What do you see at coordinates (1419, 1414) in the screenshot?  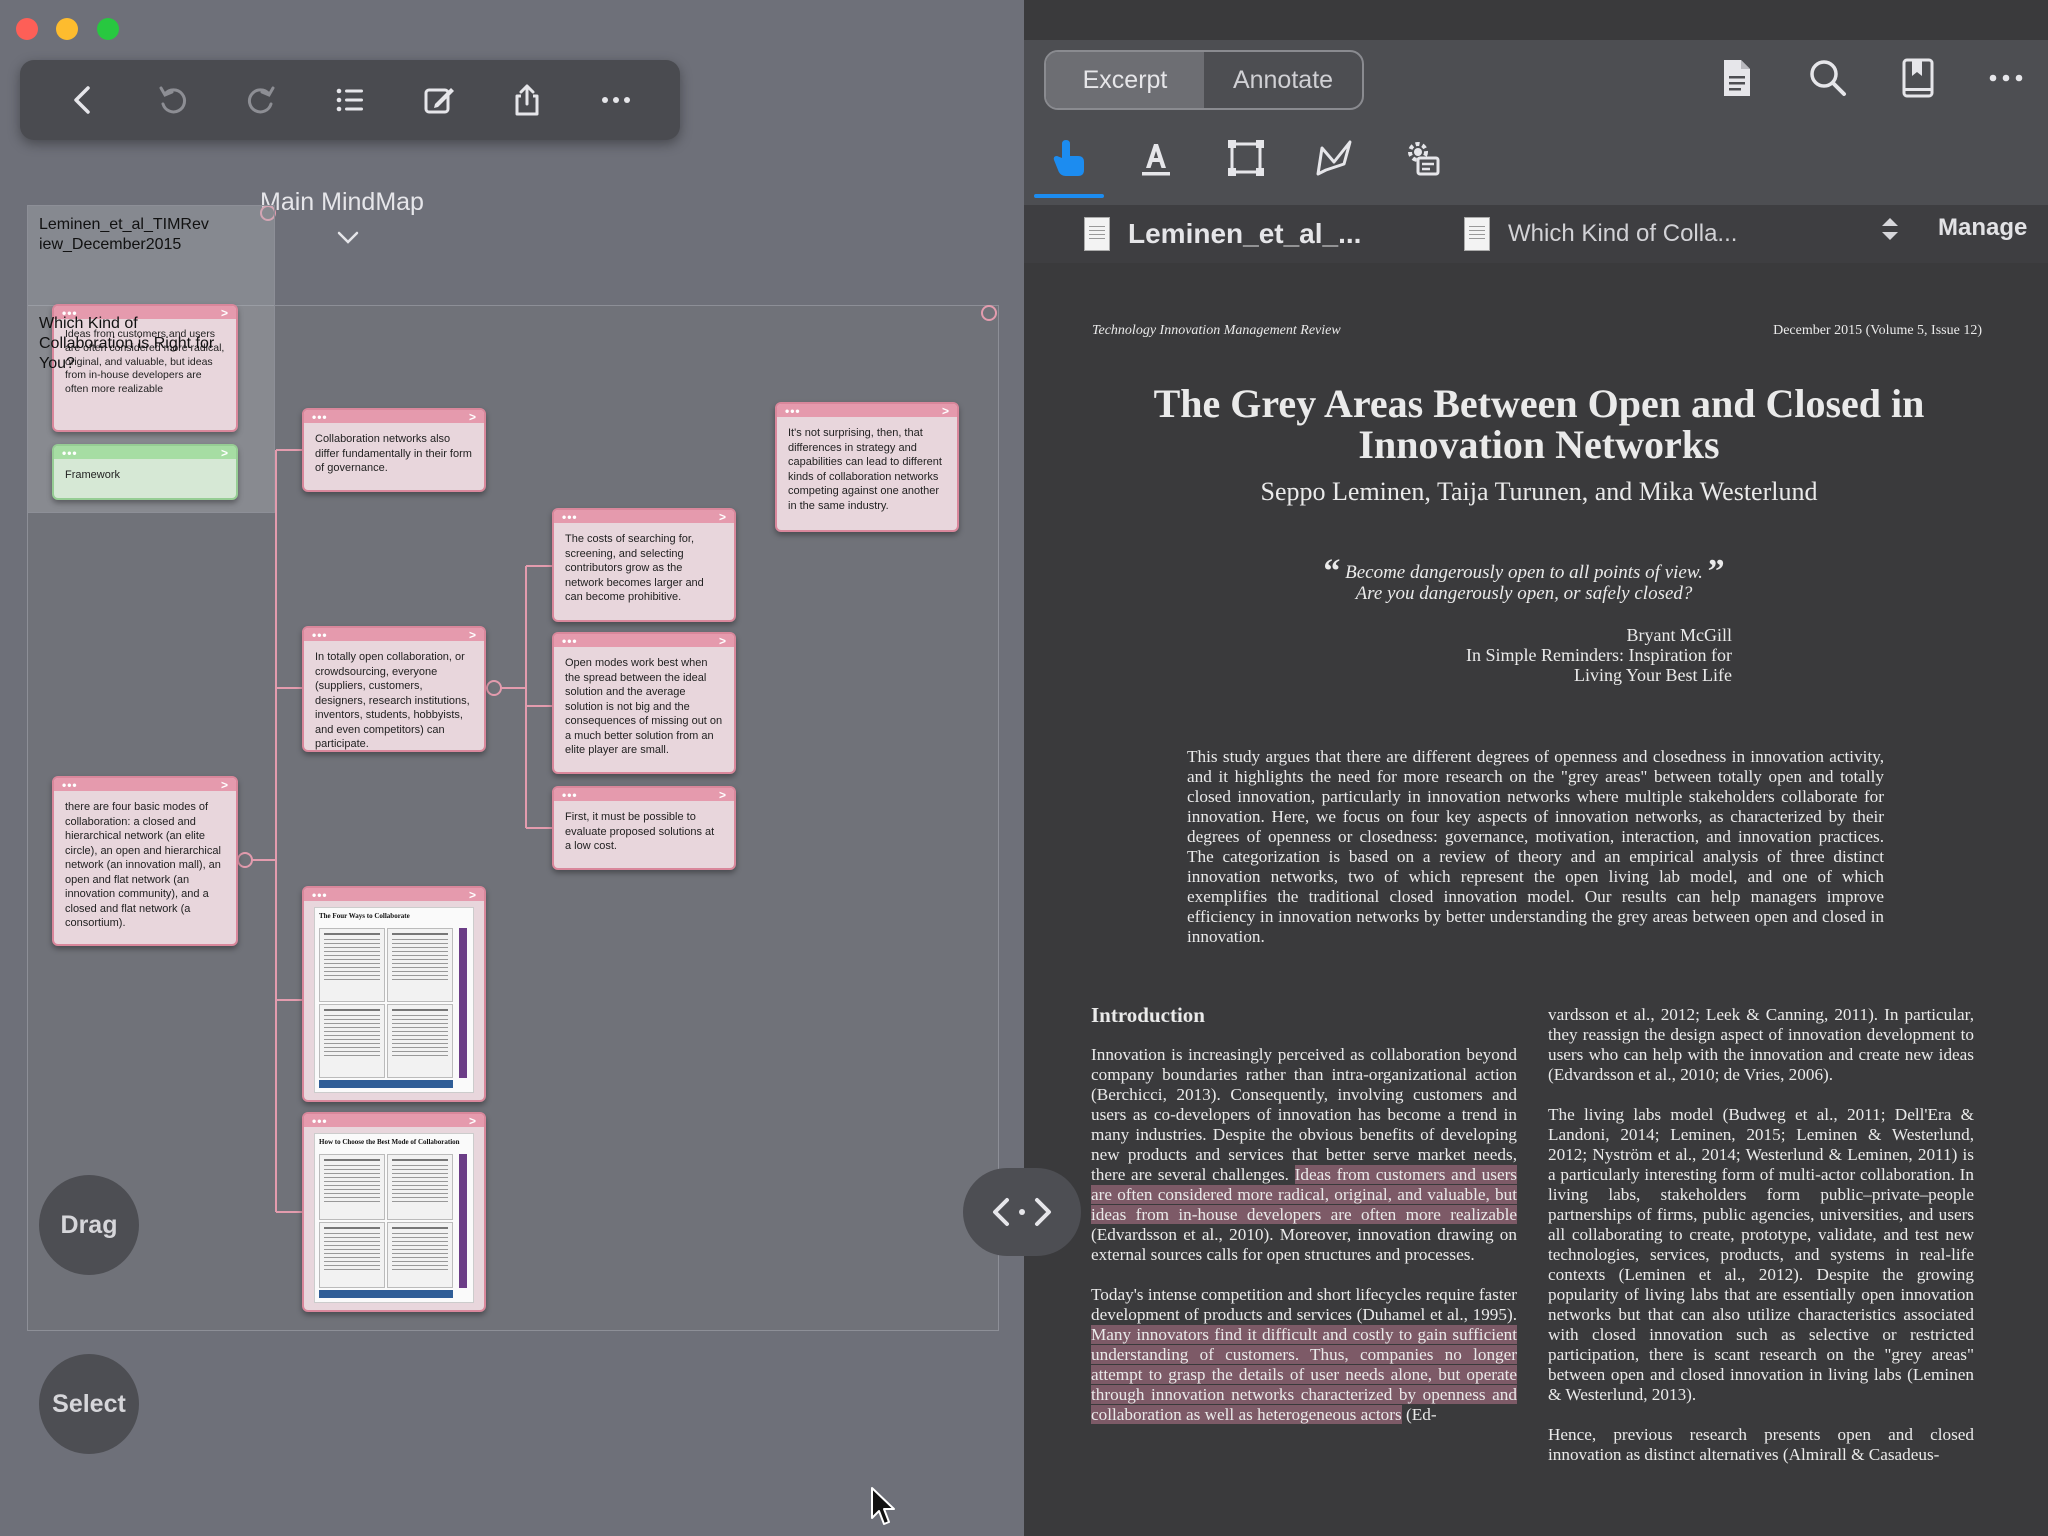 I see `text-run: (Ed-` at bounding box center [1419, 1414].